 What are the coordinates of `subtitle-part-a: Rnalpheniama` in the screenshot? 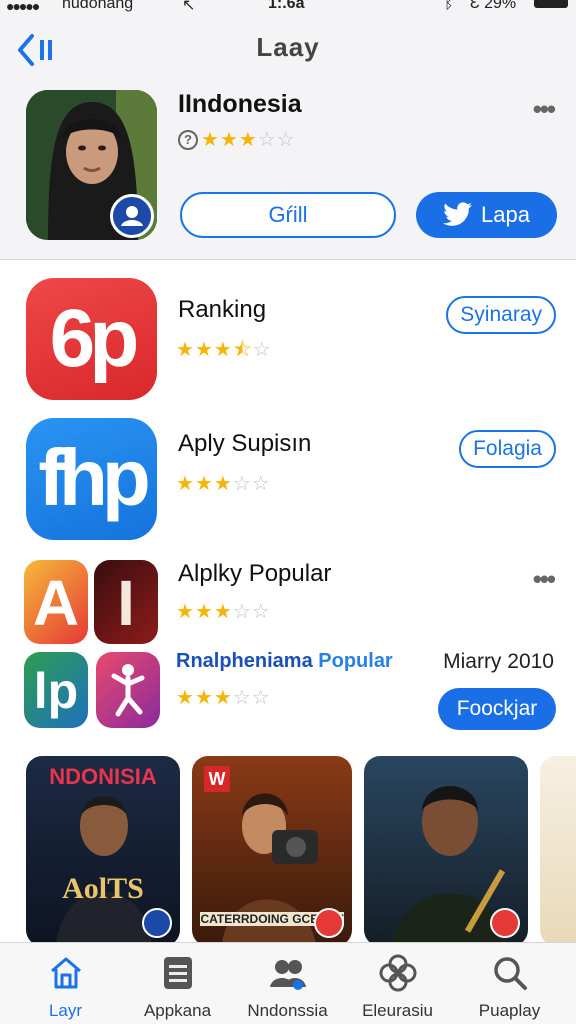 It's located at (244, 661).